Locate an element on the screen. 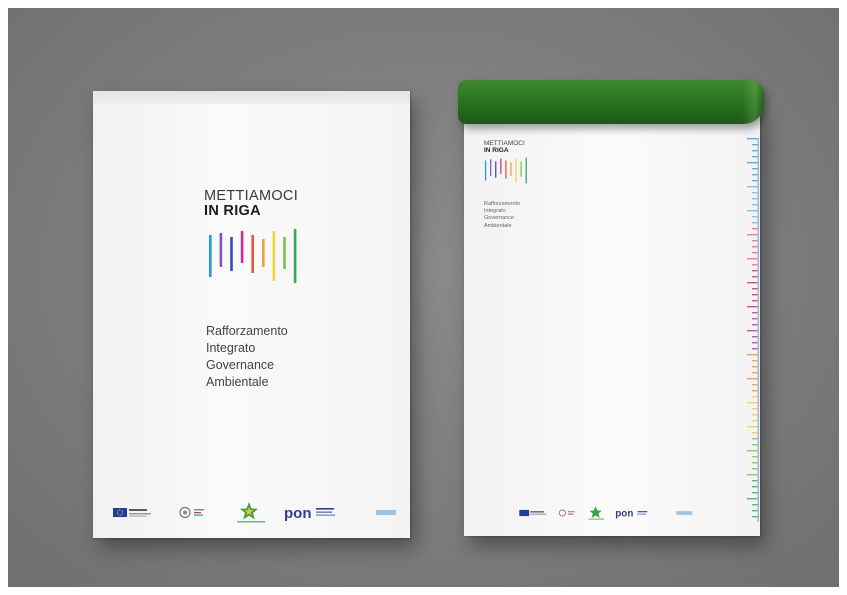 The image size is (847, 595). folder-footer-logos: pon is located at coordinates (254, 512).